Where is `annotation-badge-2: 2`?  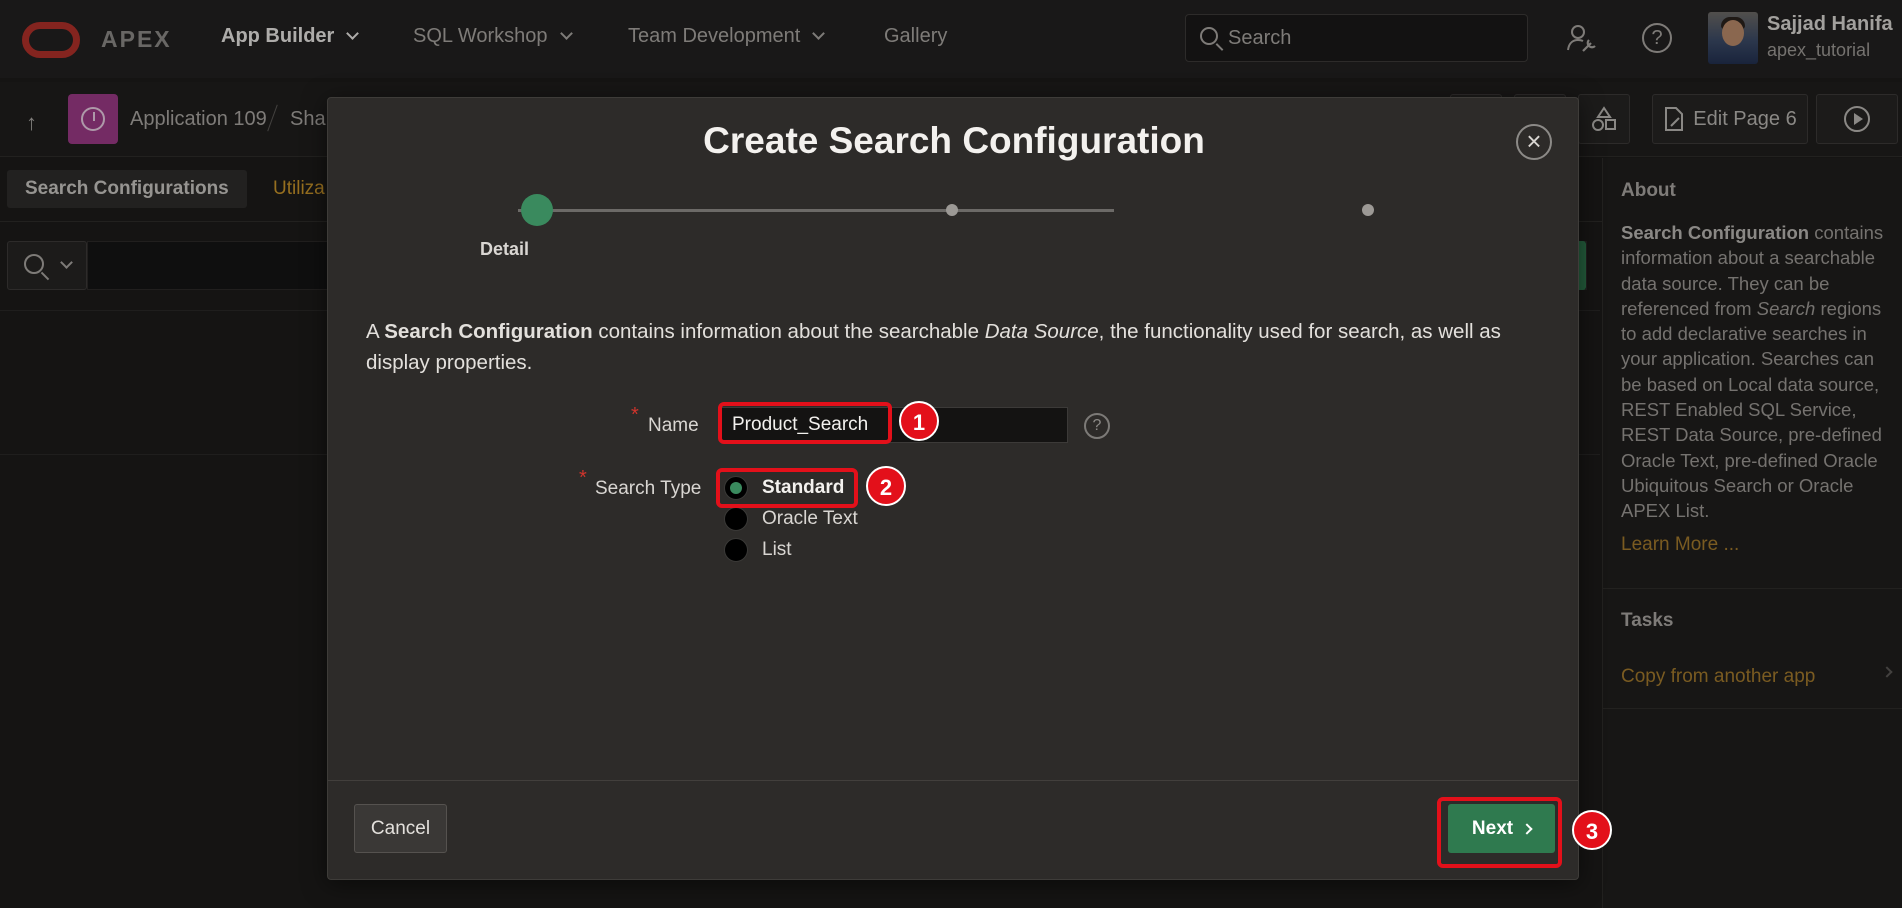 annotation-badge-2: 2 is located at coordinates (886, 486).